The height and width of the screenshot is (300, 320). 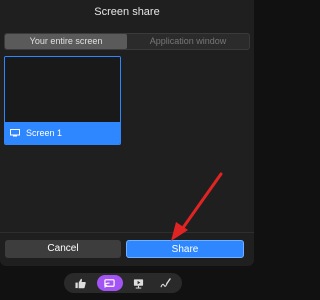 I want to click on tab-application-window: Application window, so click(x=188, y=41).